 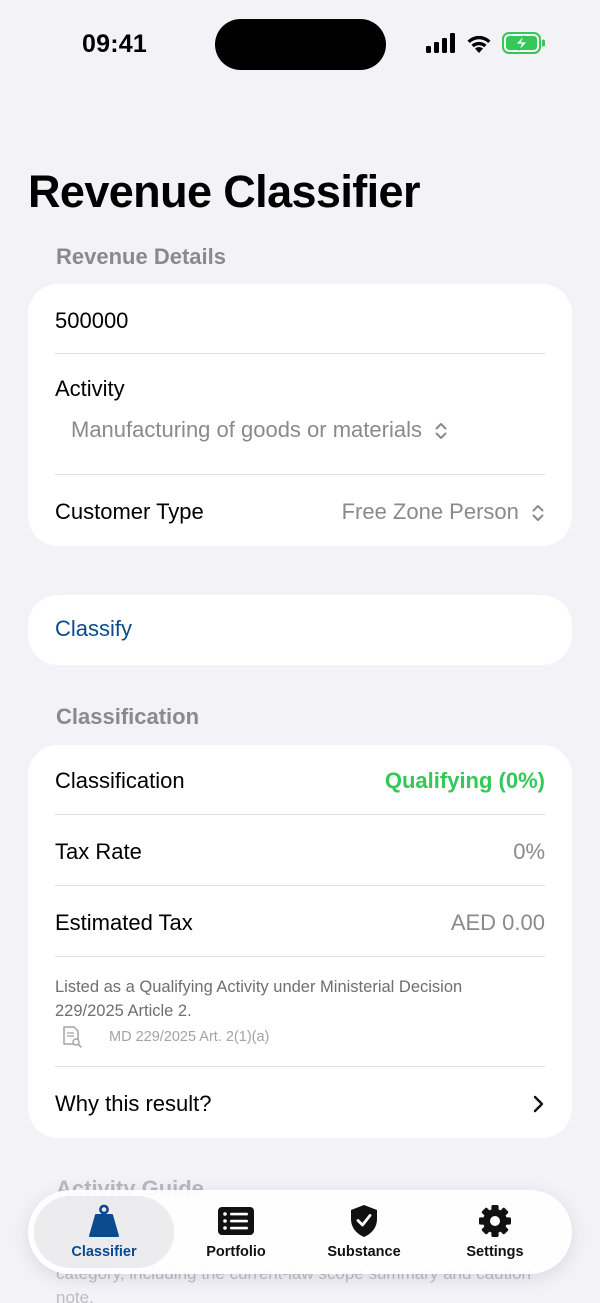 What do you see at coordinates (246, 429) in the screenshot?
I see `activity-value: Manufacturing of goods or materials` at bounding box center [246, 429].